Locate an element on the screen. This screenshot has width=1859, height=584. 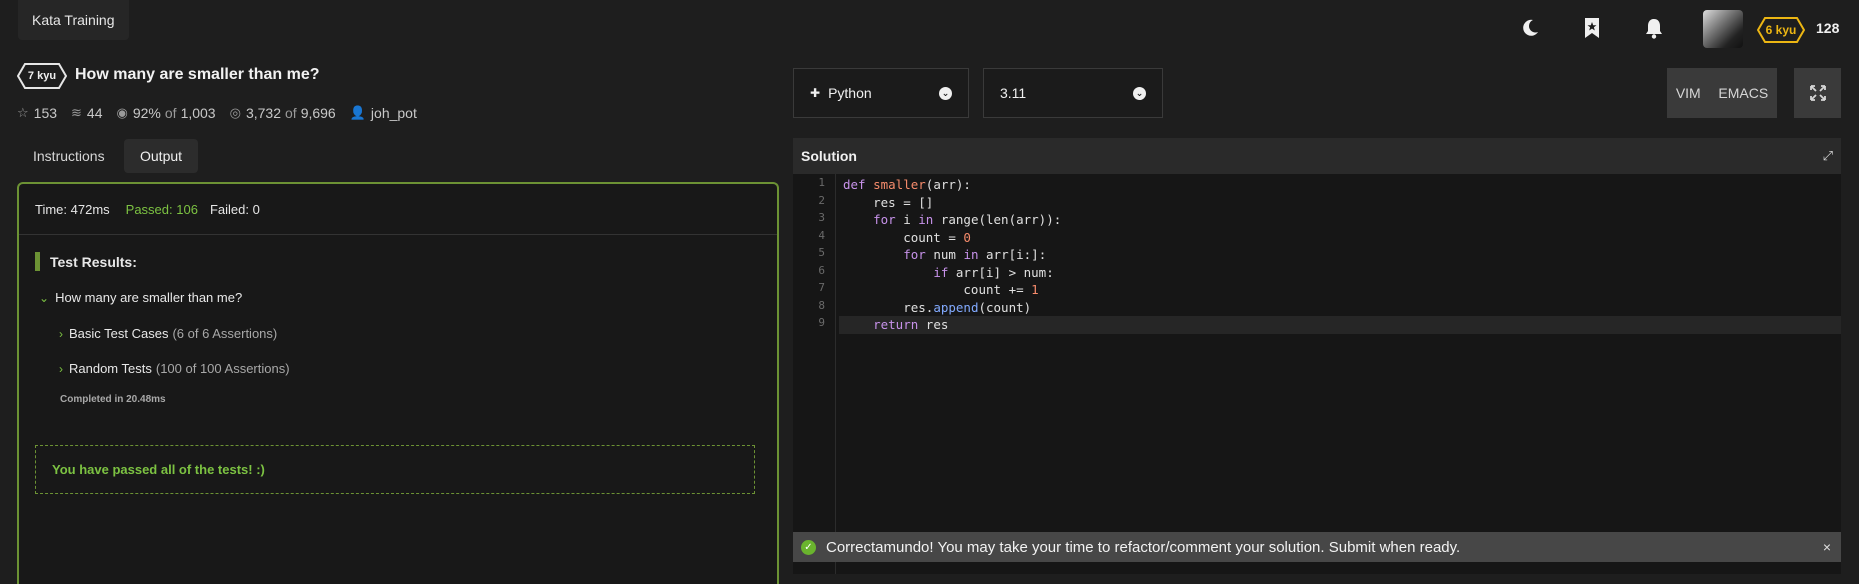
author-stat: 👤 joh_pot is located at coordinates (383, 113).